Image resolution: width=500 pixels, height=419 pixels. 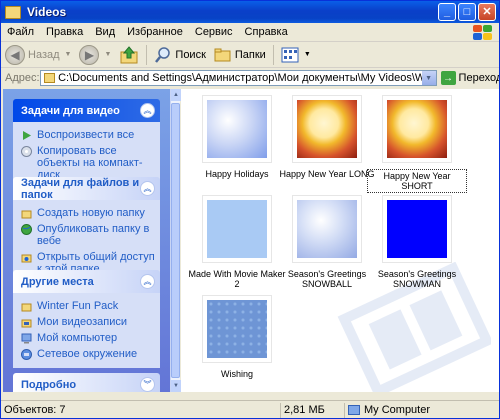 I want to click on video-tasks-title: Задачи для видео, so click(x=70, y=110).